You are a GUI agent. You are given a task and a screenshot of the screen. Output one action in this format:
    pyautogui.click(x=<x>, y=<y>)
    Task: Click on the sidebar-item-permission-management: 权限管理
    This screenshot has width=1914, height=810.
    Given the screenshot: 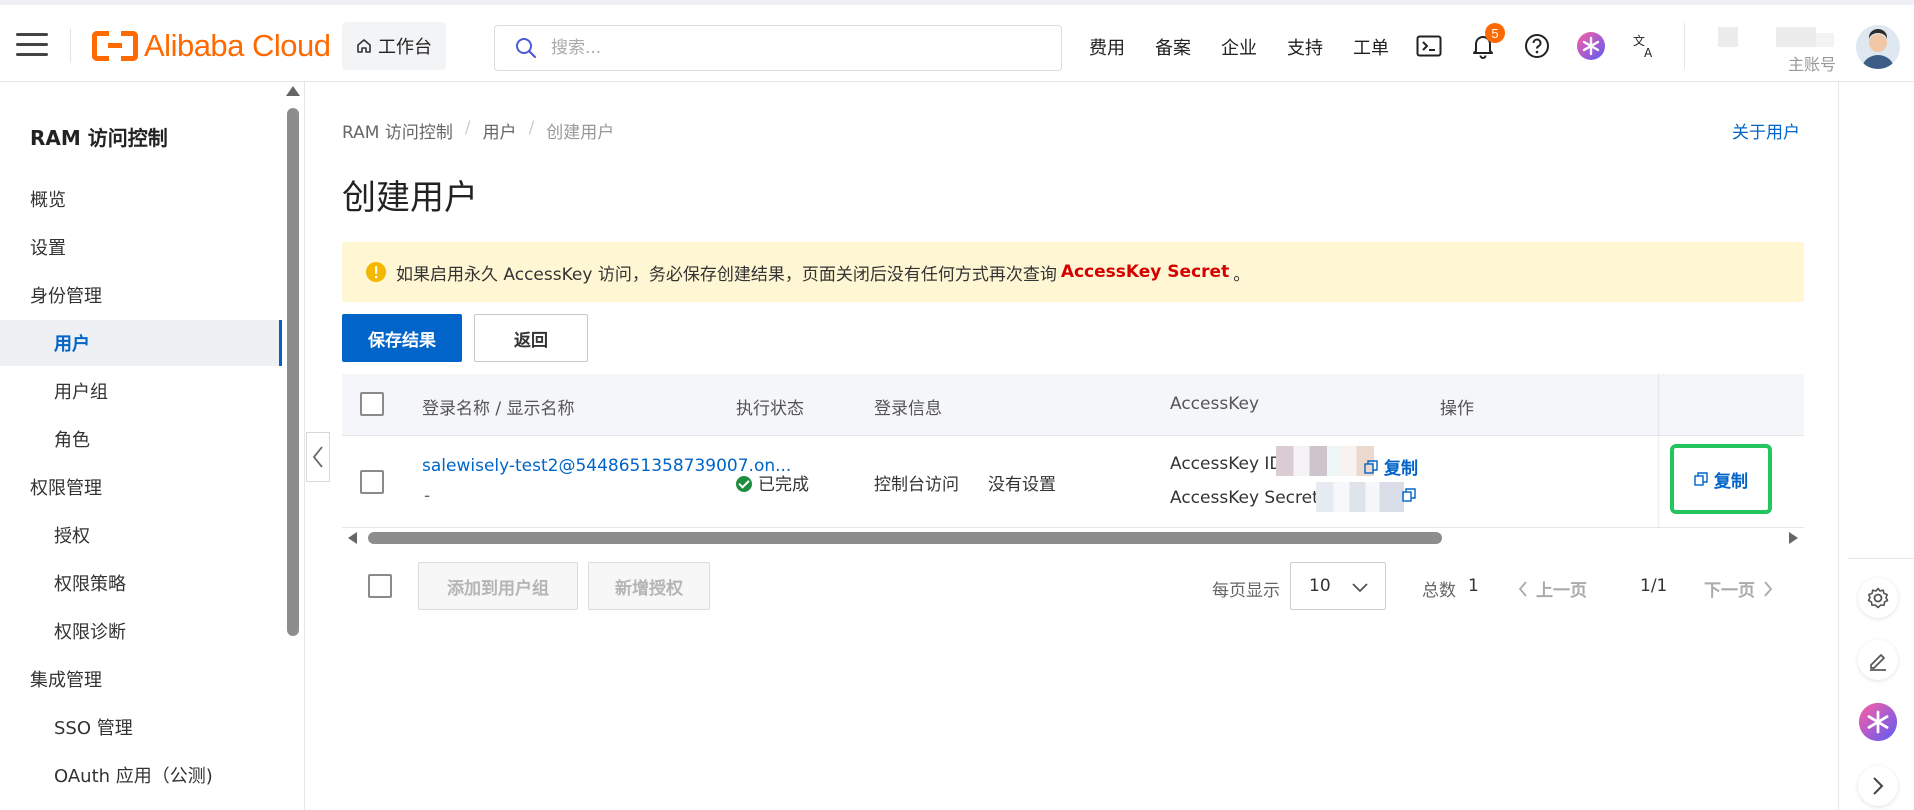 What is the action you would take?
    pyautogui.click(x=141, y=487)
    